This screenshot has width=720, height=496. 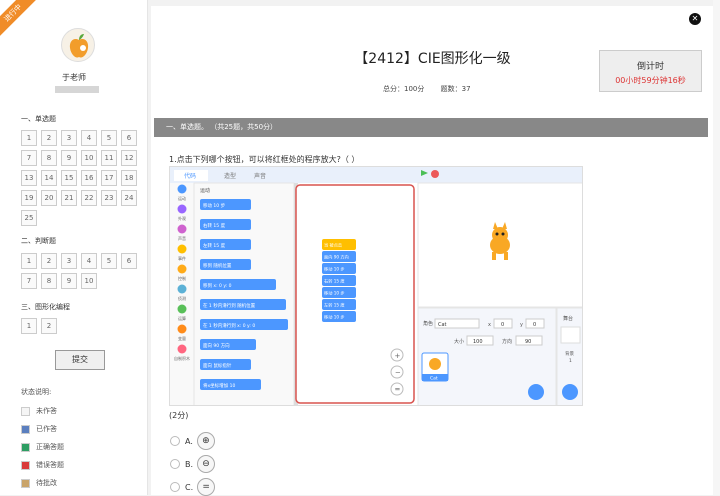 What do you see at coordinates (38, 119) in the screenshot?
I see `section-title-single-choice: 一、单选题` at bounding box center [38, 119].